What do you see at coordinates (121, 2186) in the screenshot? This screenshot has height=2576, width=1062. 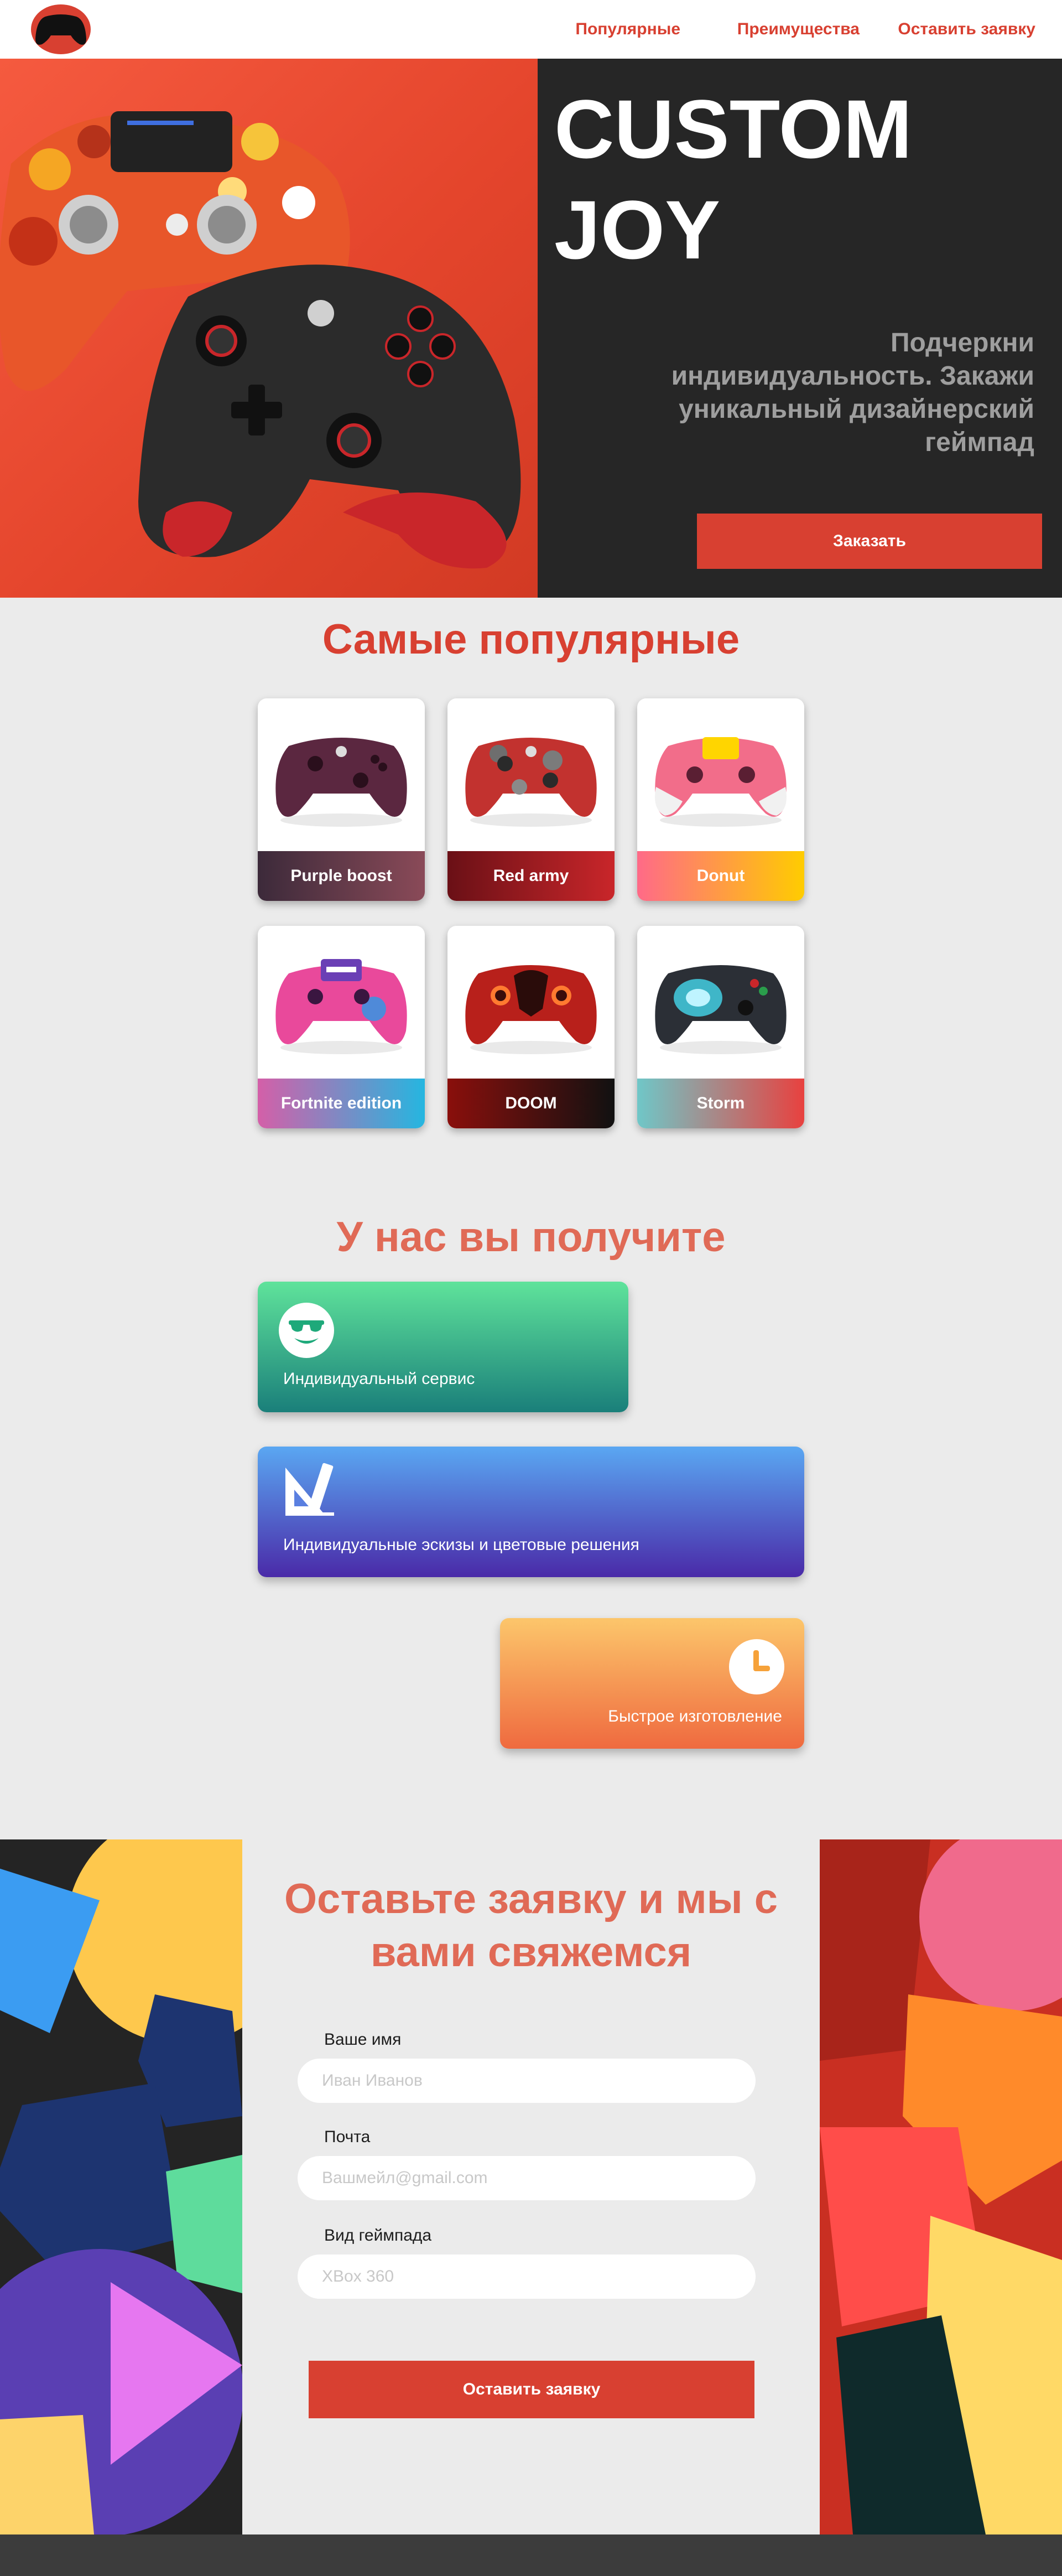 I see `decorative-shapes-left` at bounding box center [121, 2186].